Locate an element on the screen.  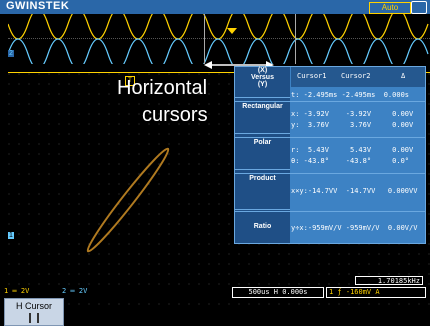
ratio-label: Ratio is located at coordinates (262, 226).